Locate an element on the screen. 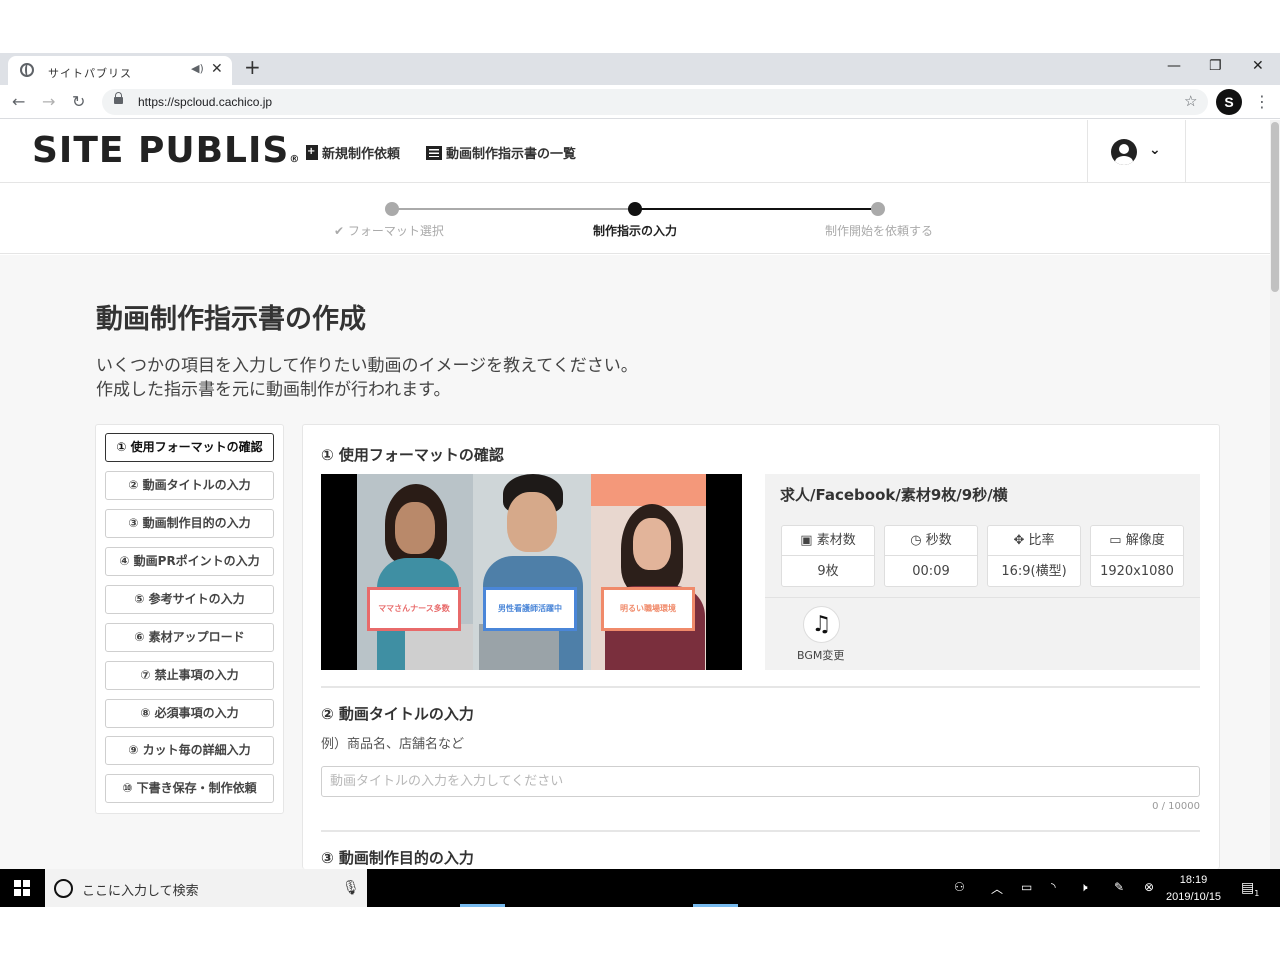 The height and width of the screenshot is (960, 1280). stat-seconds: ◷ 秒数 00:09 is located at coordinates (931, 556).